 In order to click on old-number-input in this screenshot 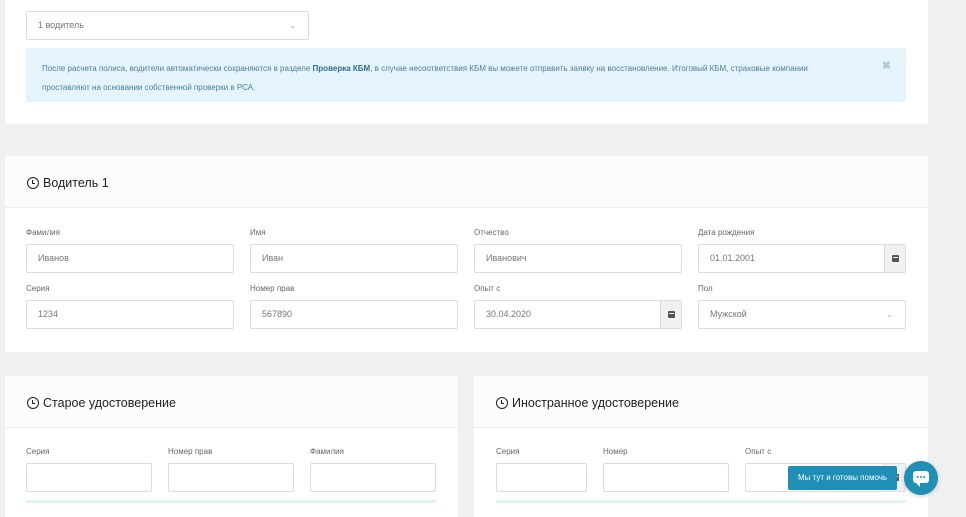, I will do `click(231, 477)`.